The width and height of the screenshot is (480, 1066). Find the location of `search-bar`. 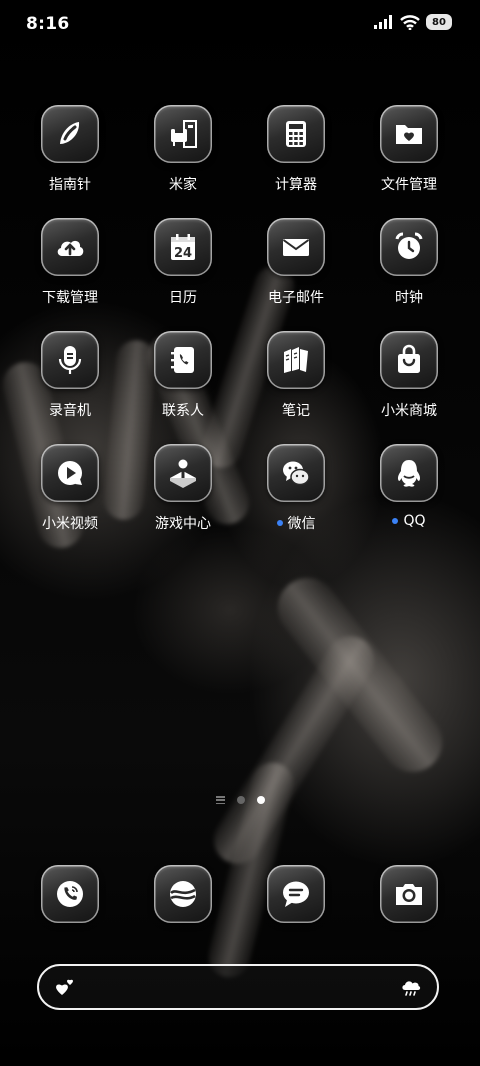

search-bar is located at coordinates (238, 987).